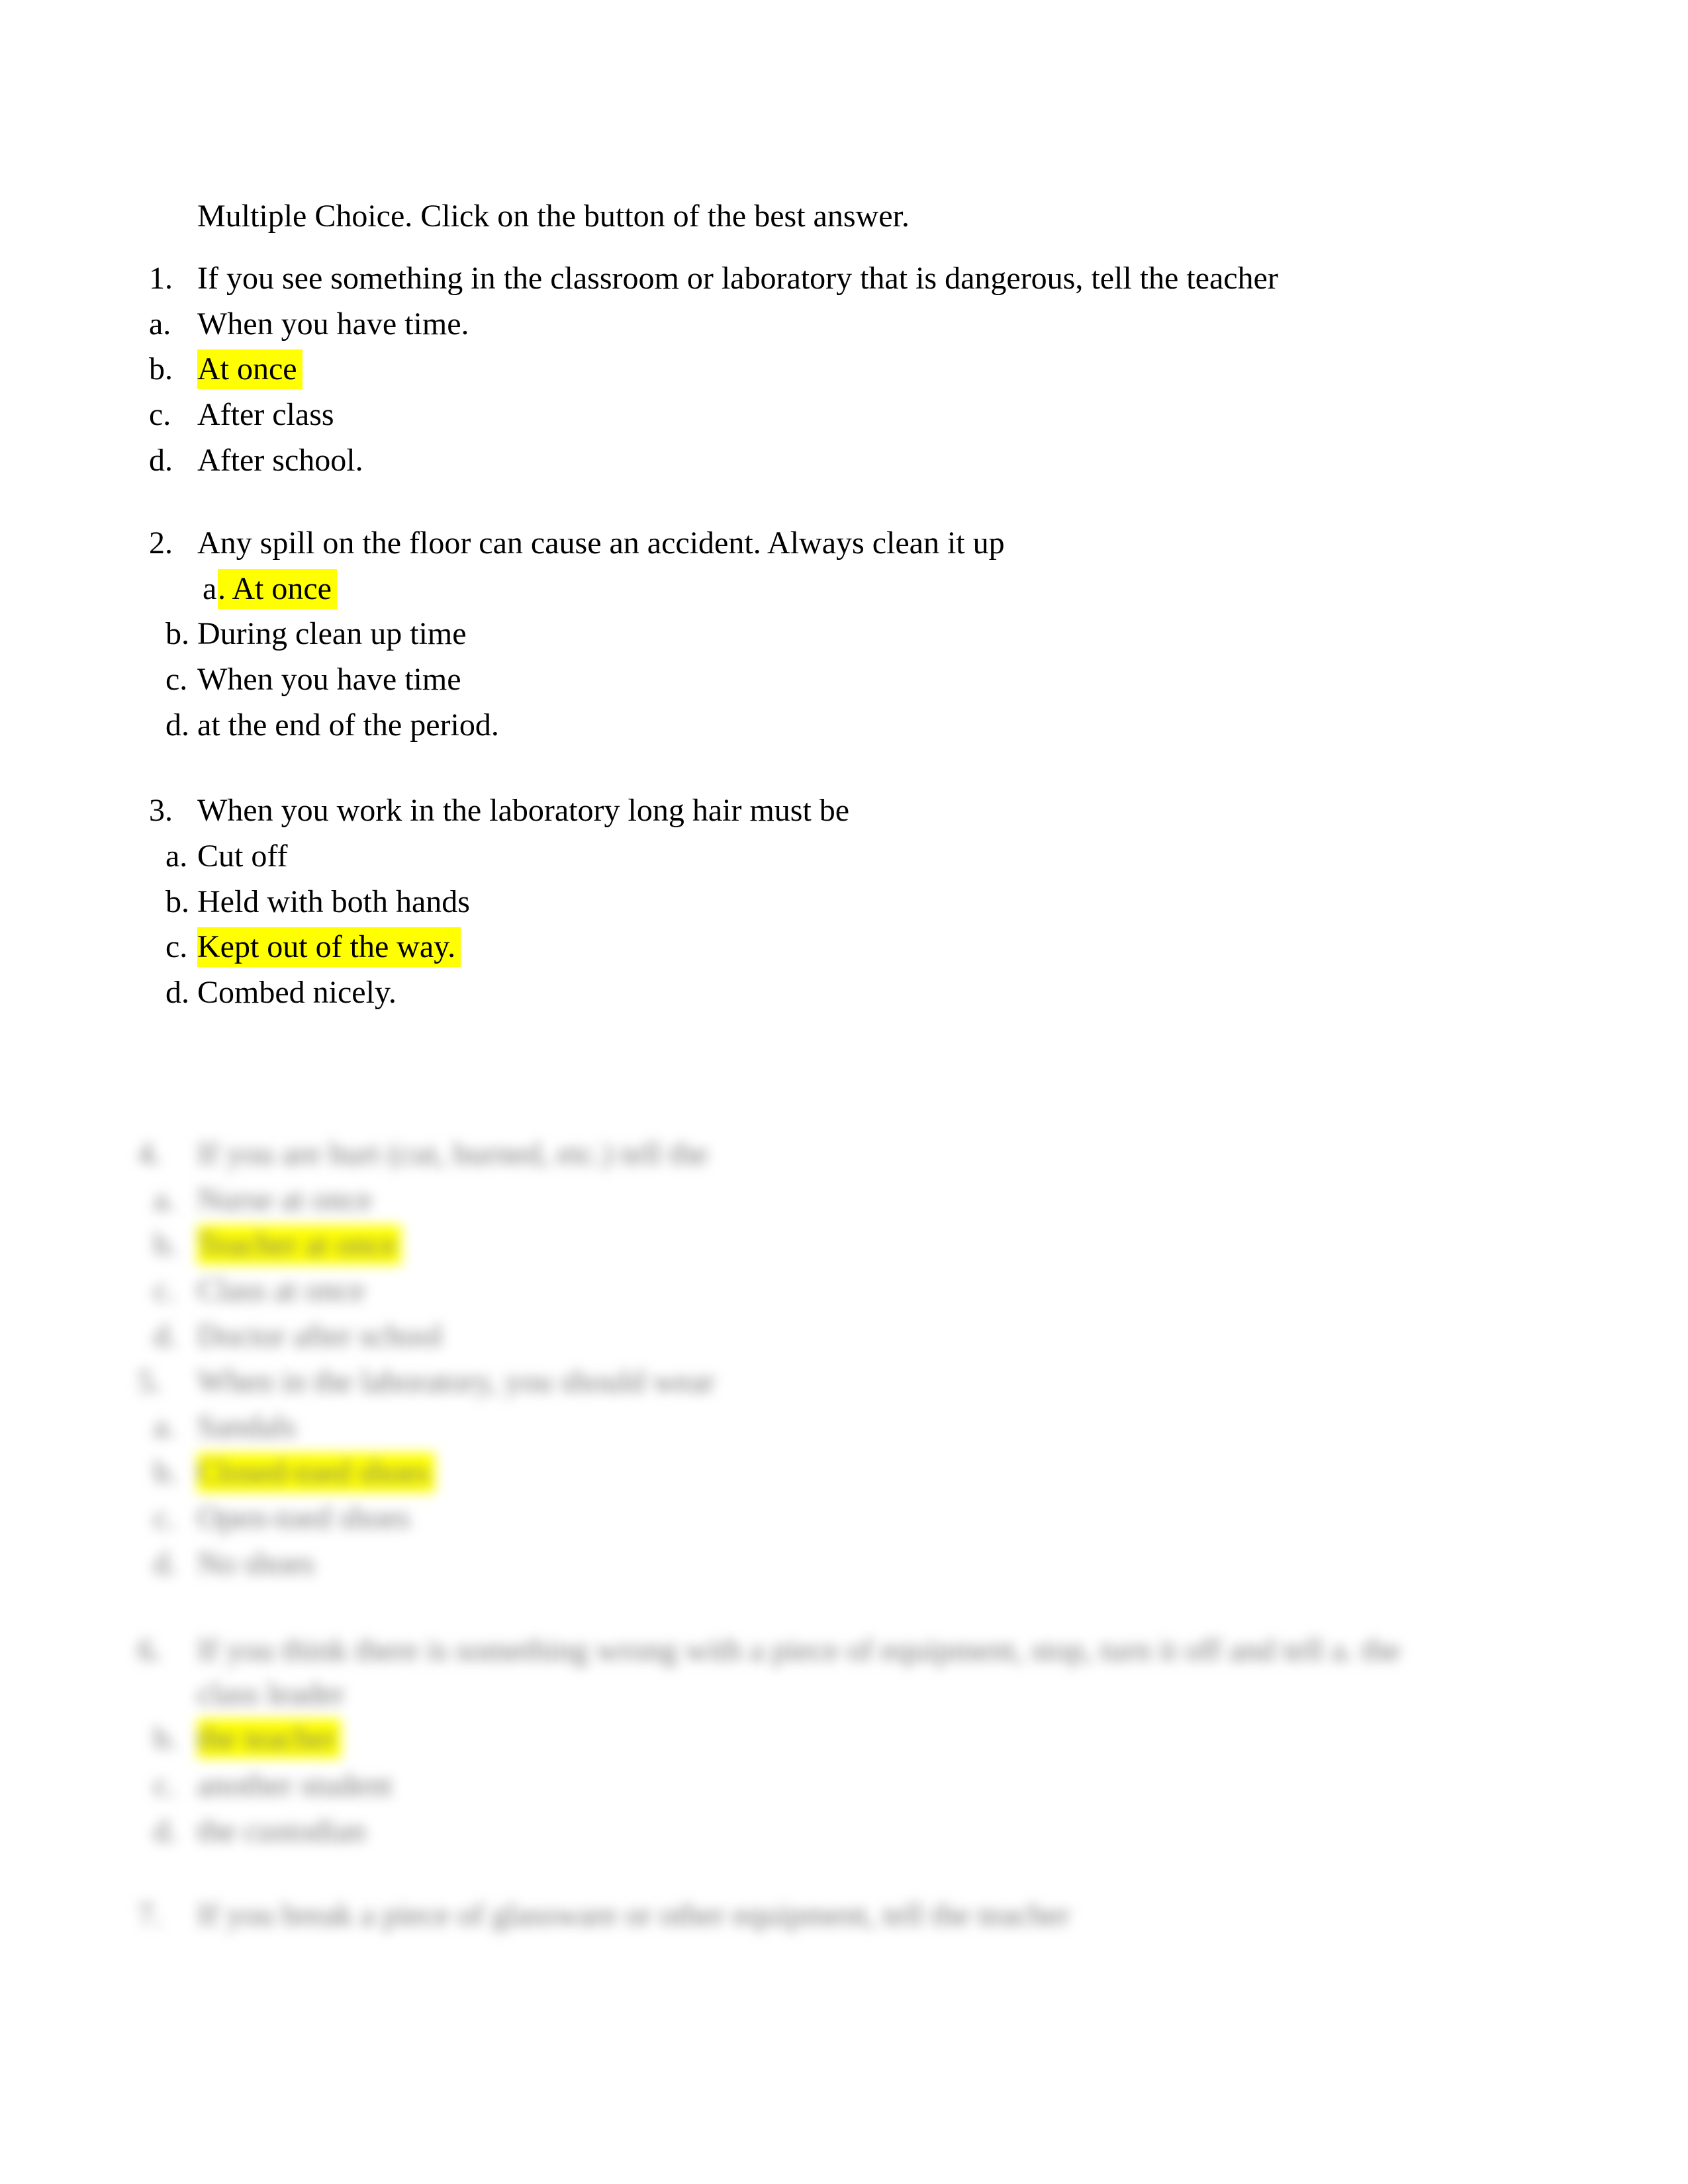 The width and height of the screenshot is (1688, 2184). I want to click on question-number: 4., so click(150, 1153).